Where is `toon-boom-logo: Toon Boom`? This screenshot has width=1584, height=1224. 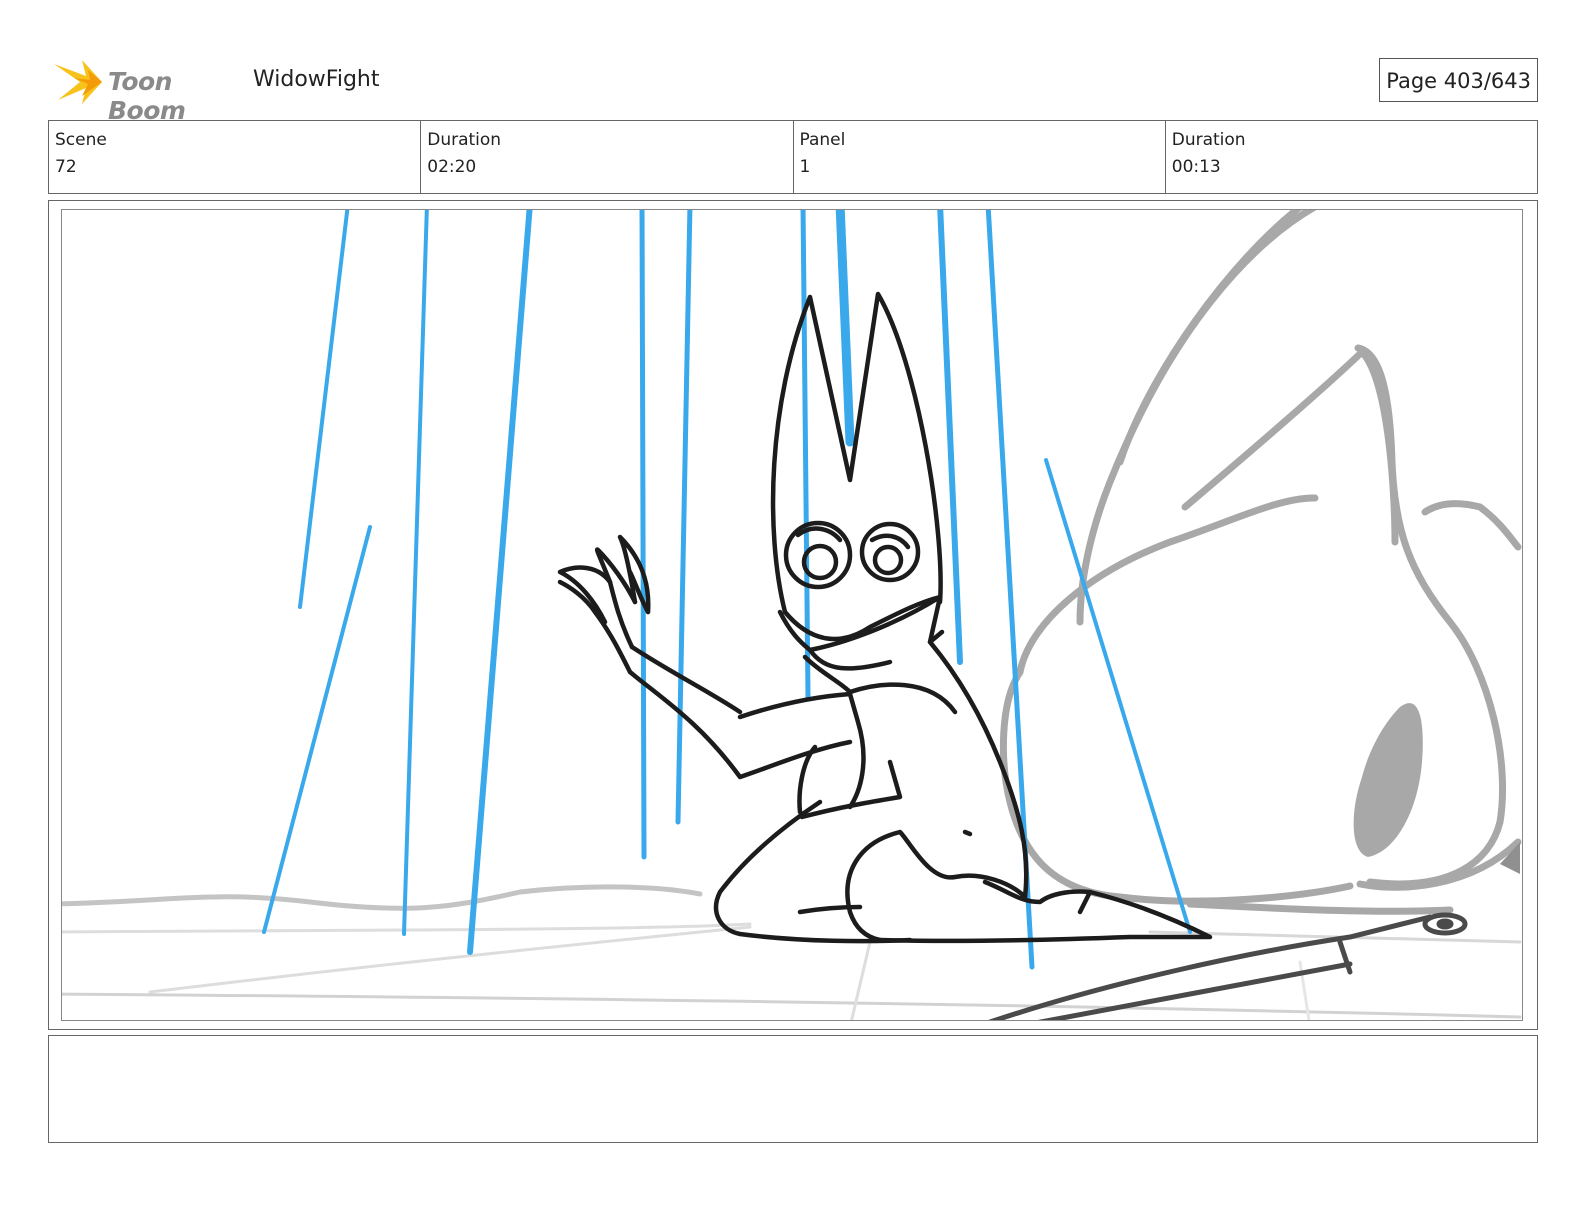 toon-boom-logo: Toon Boom is located at coordinates (152, 90).